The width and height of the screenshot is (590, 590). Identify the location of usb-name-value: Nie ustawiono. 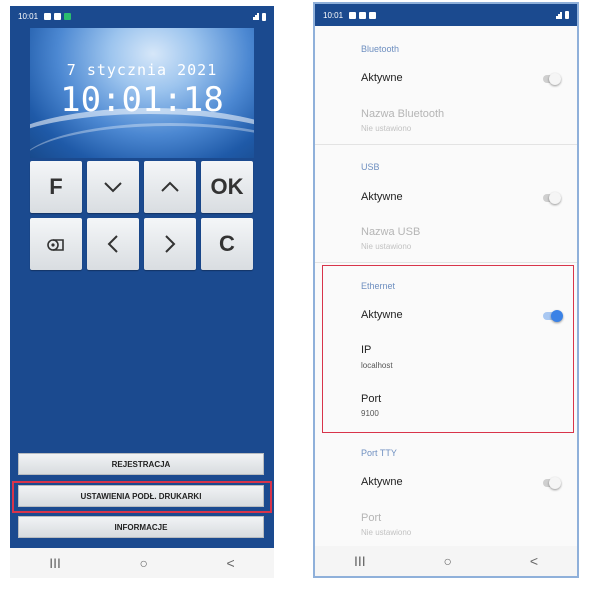
(386, 246).